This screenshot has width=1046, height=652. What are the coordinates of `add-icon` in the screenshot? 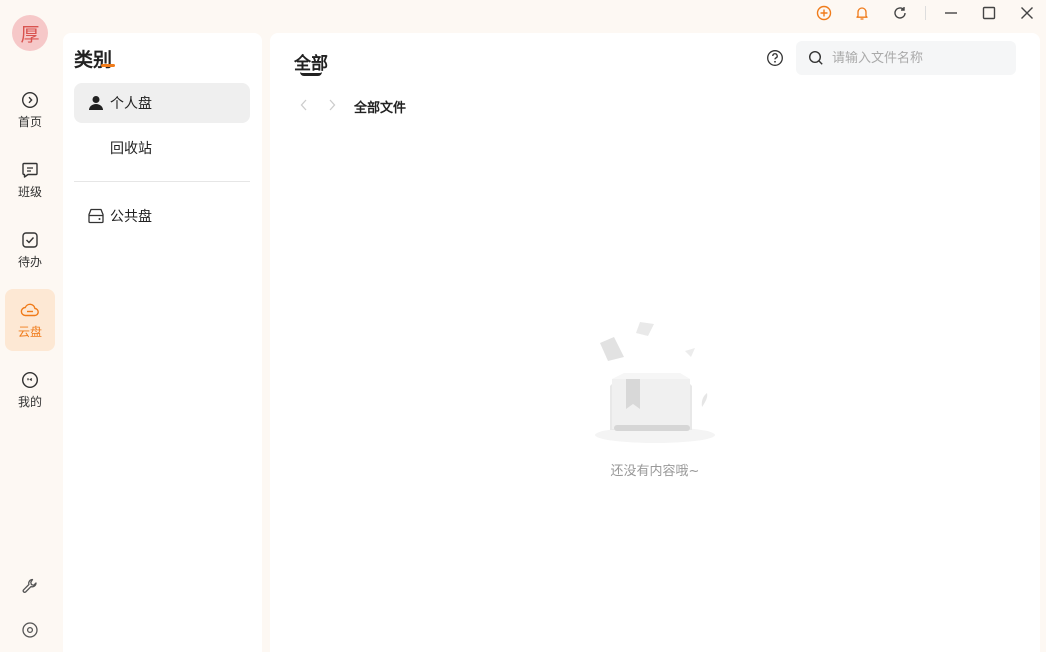 It's located at (824, 13).